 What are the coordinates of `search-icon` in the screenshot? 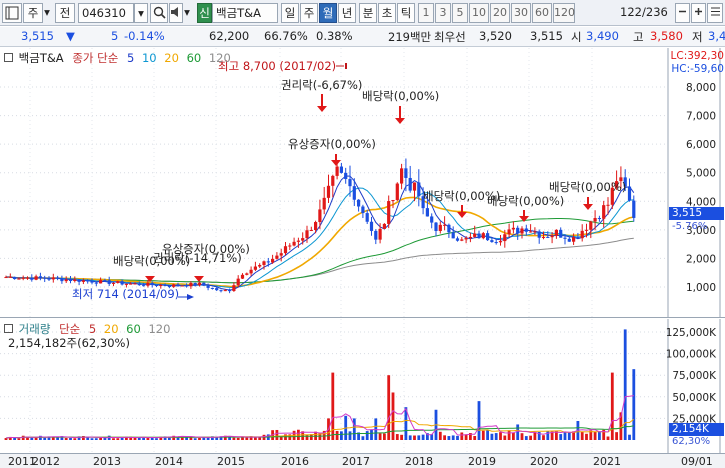 It's located at (159, 13).